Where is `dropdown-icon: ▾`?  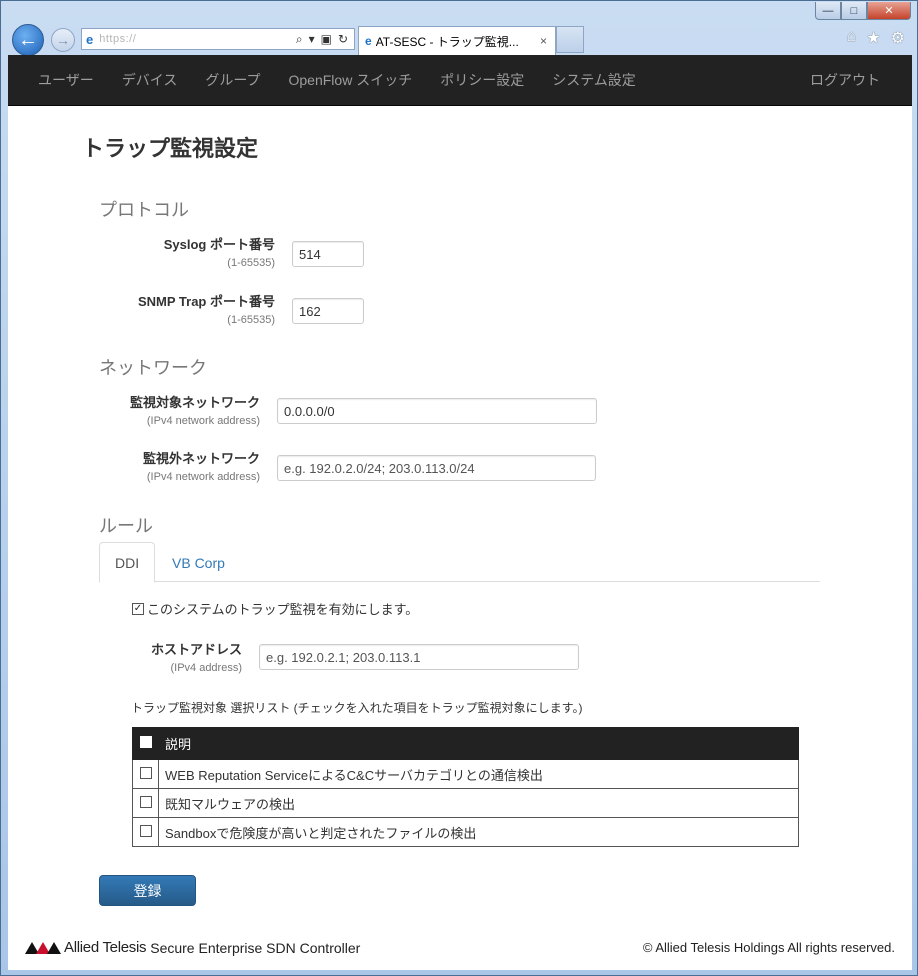 dropdown-icon: ▾ is located at coordinates (312, 39).